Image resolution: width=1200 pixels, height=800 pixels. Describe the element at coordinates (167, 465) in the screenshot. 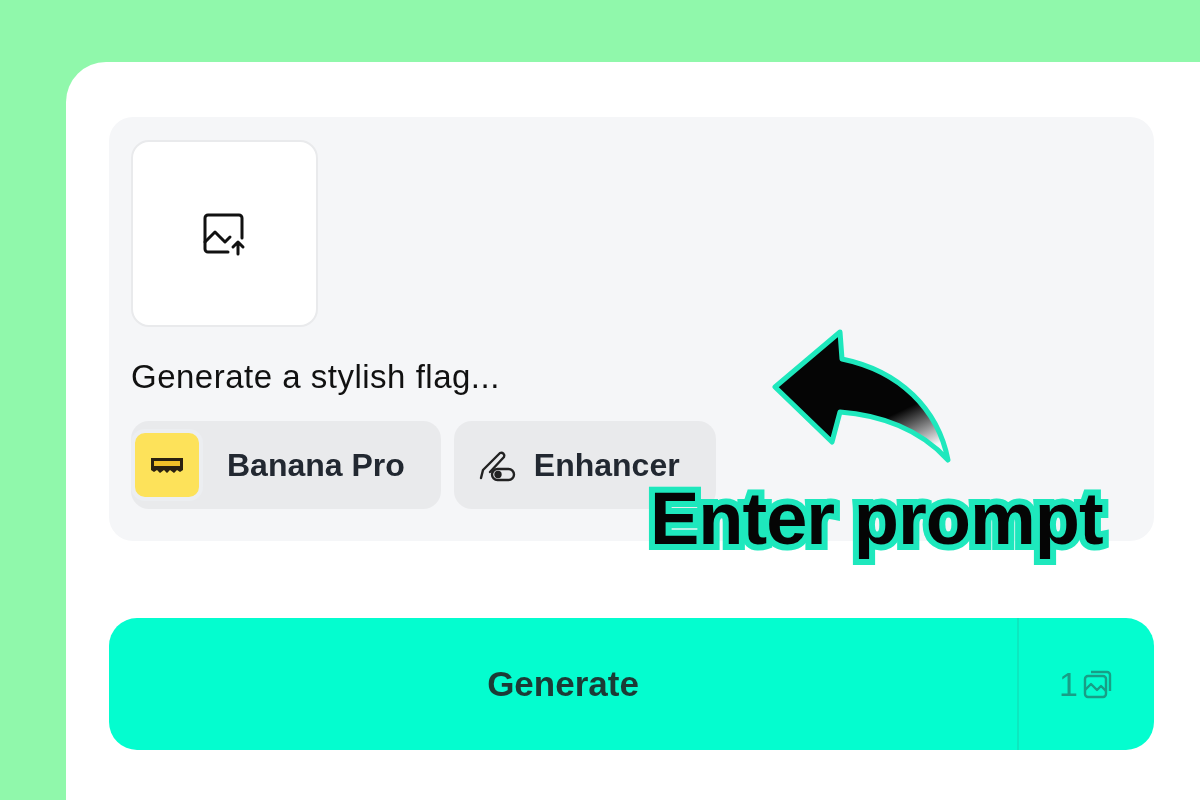

I see `logo-icon` at that location.